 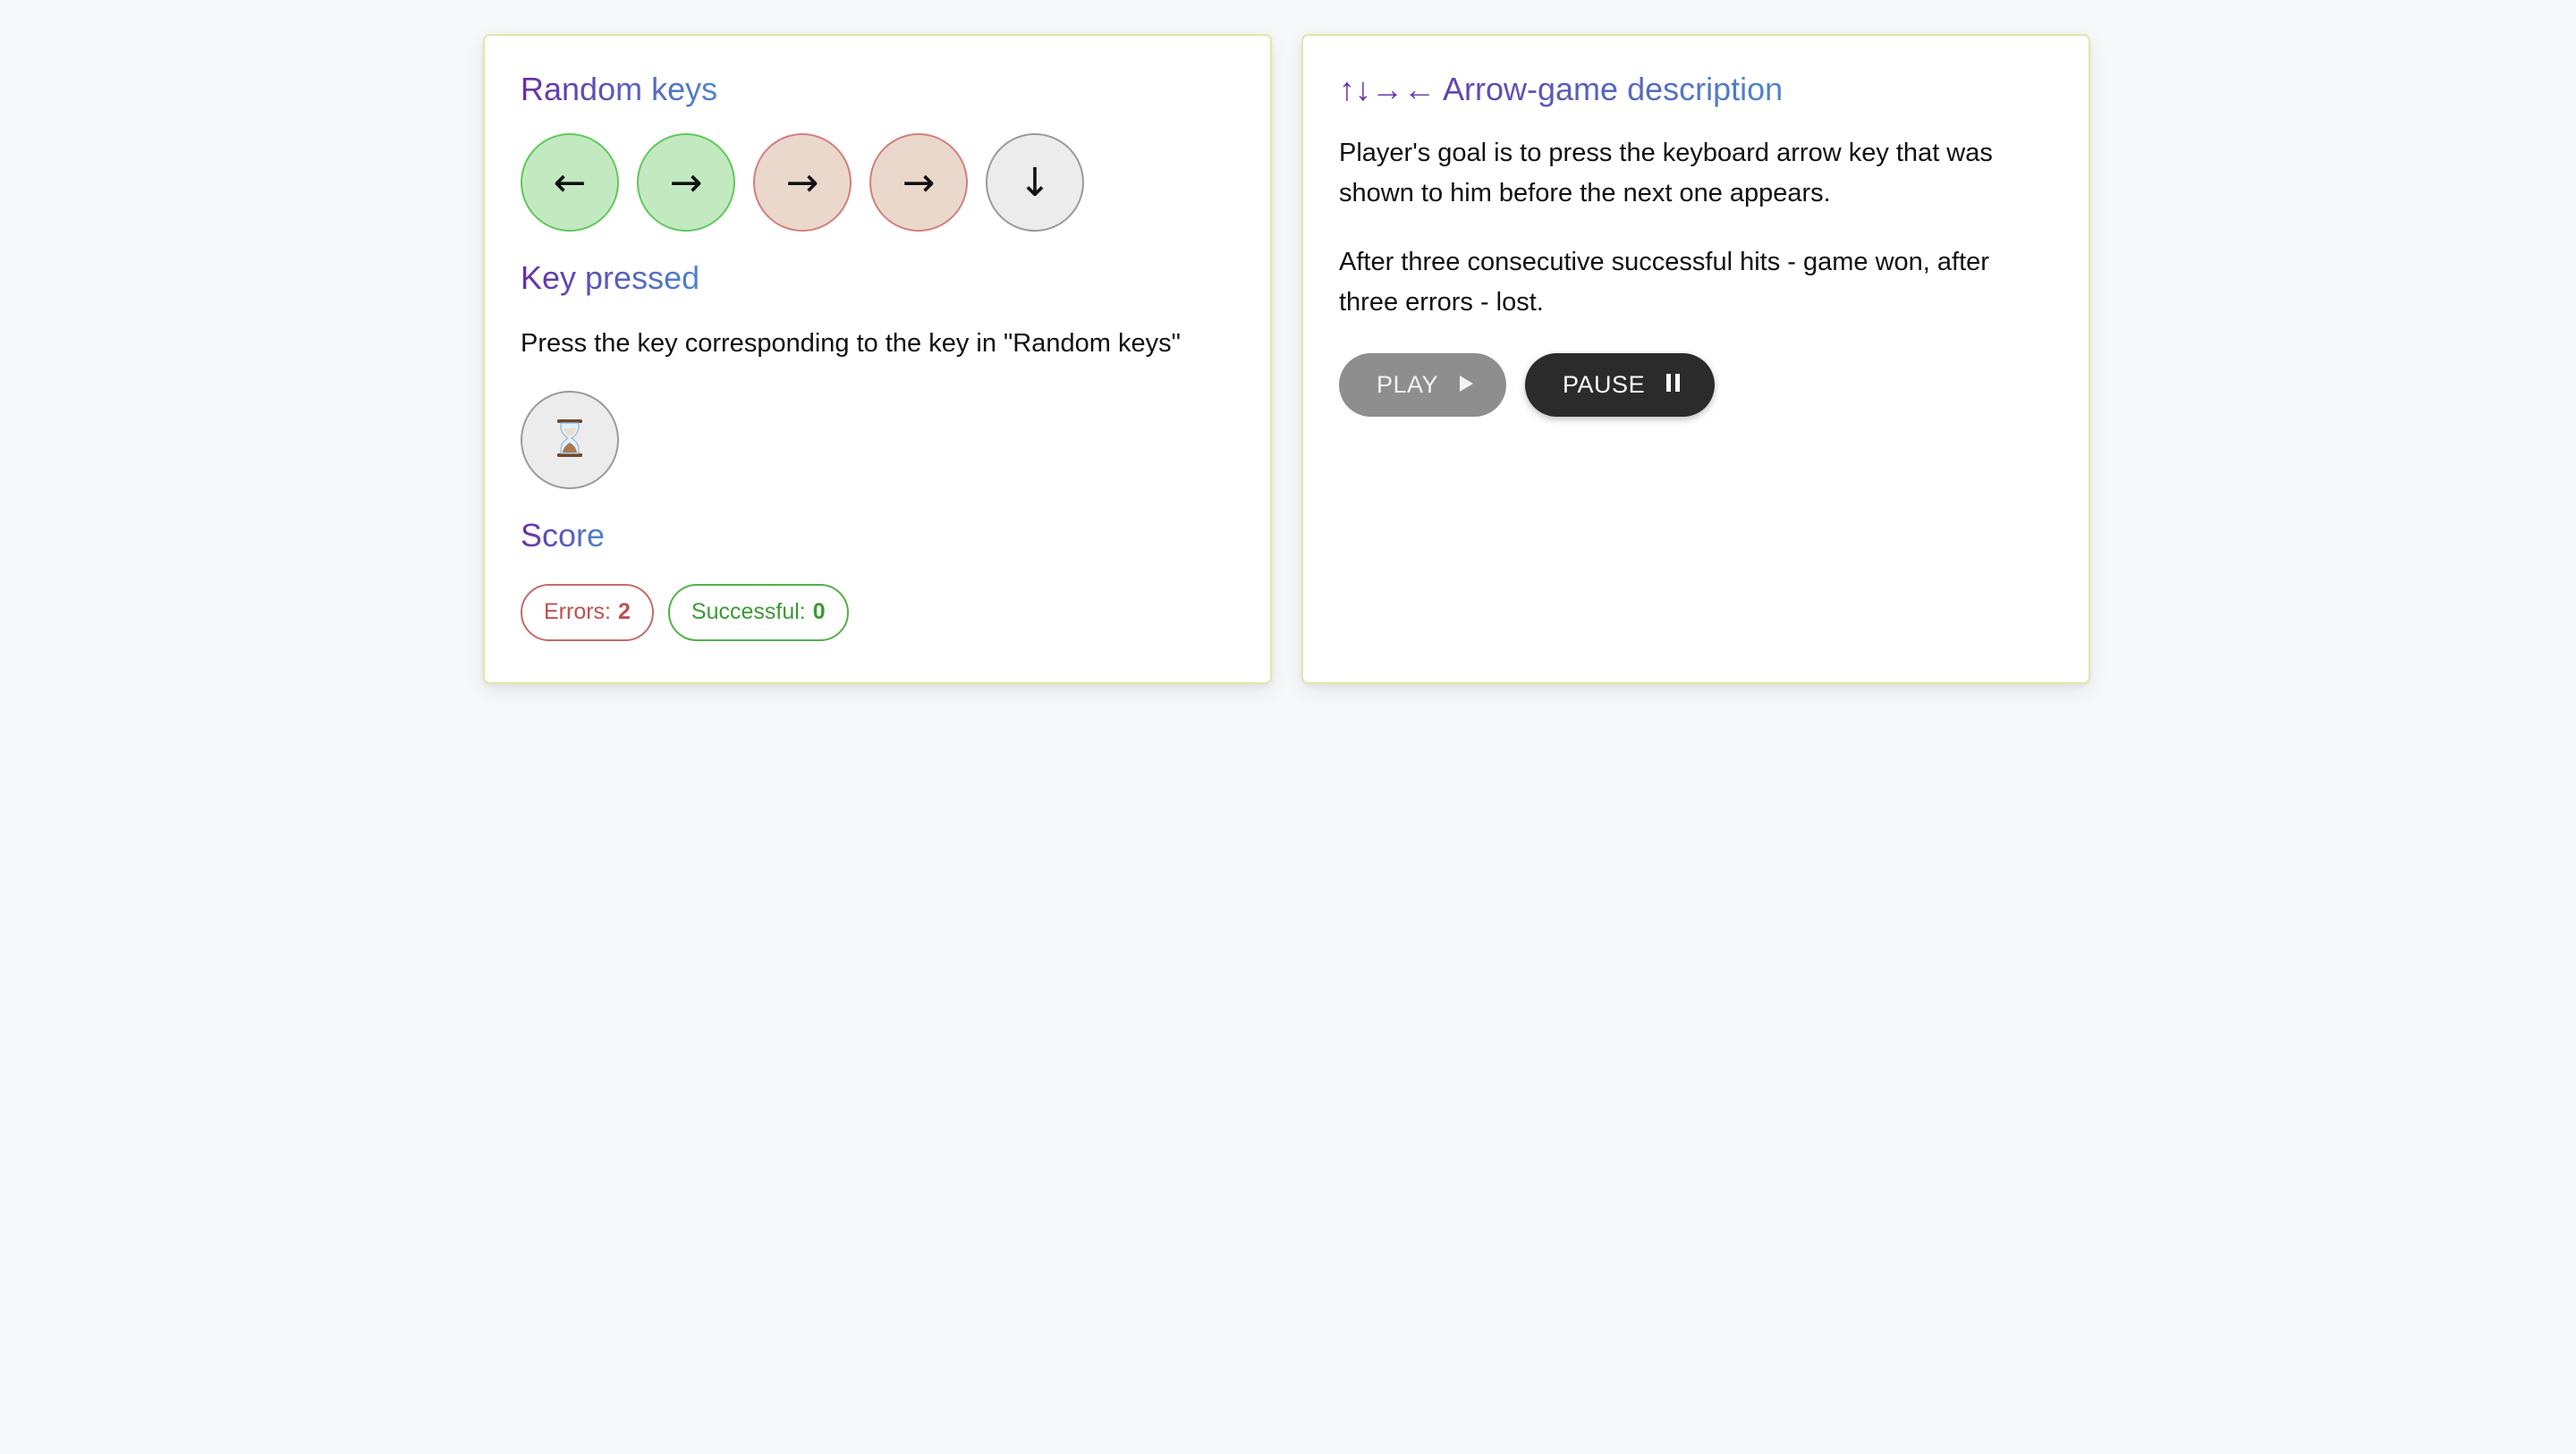 I want to click on random-keys-row: ← → → → ↓, so click(x=877, y=183).